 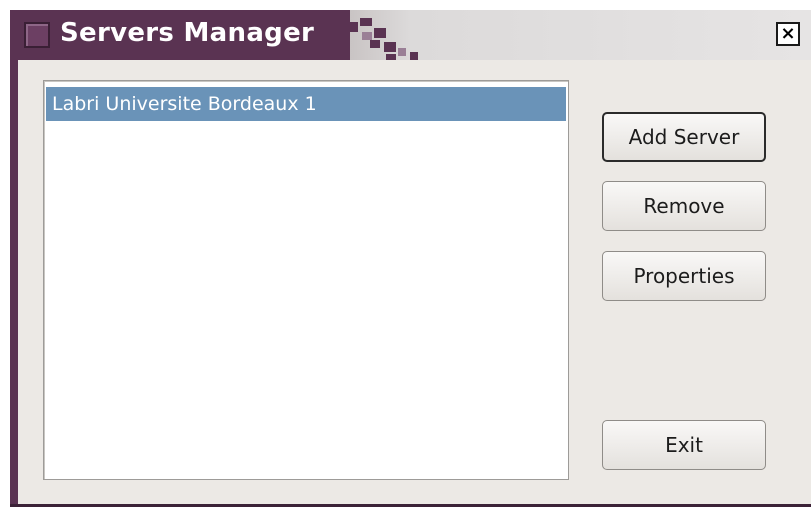 I want to click on server-list-item: Labri Universite Bordeaux 1, so click(x=306, y=104).